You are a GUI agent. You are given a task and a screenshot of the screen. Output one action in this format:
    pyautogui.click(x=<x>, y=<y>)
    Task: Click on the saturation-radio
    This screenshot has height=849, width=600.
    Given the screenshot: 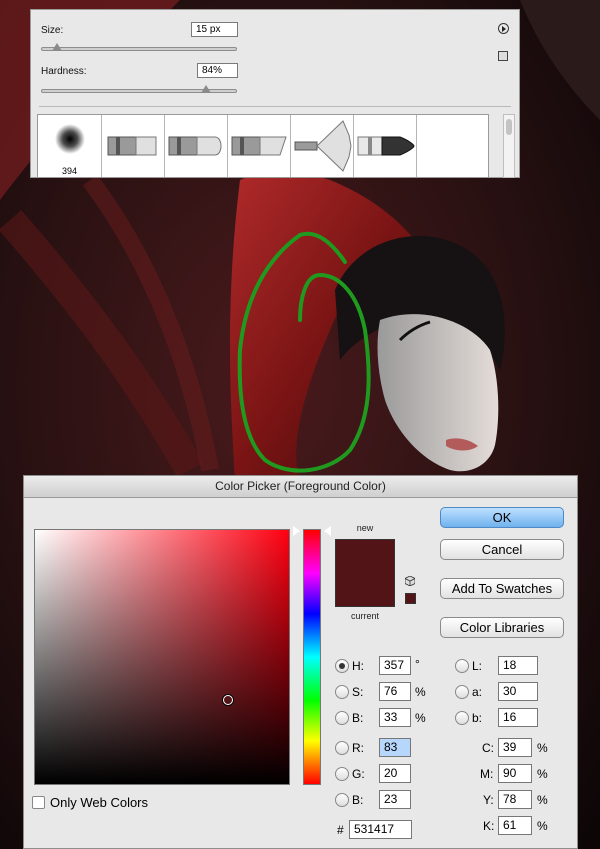 What is the action you would take?
    pyautogui.click(x=342, y=692)
    